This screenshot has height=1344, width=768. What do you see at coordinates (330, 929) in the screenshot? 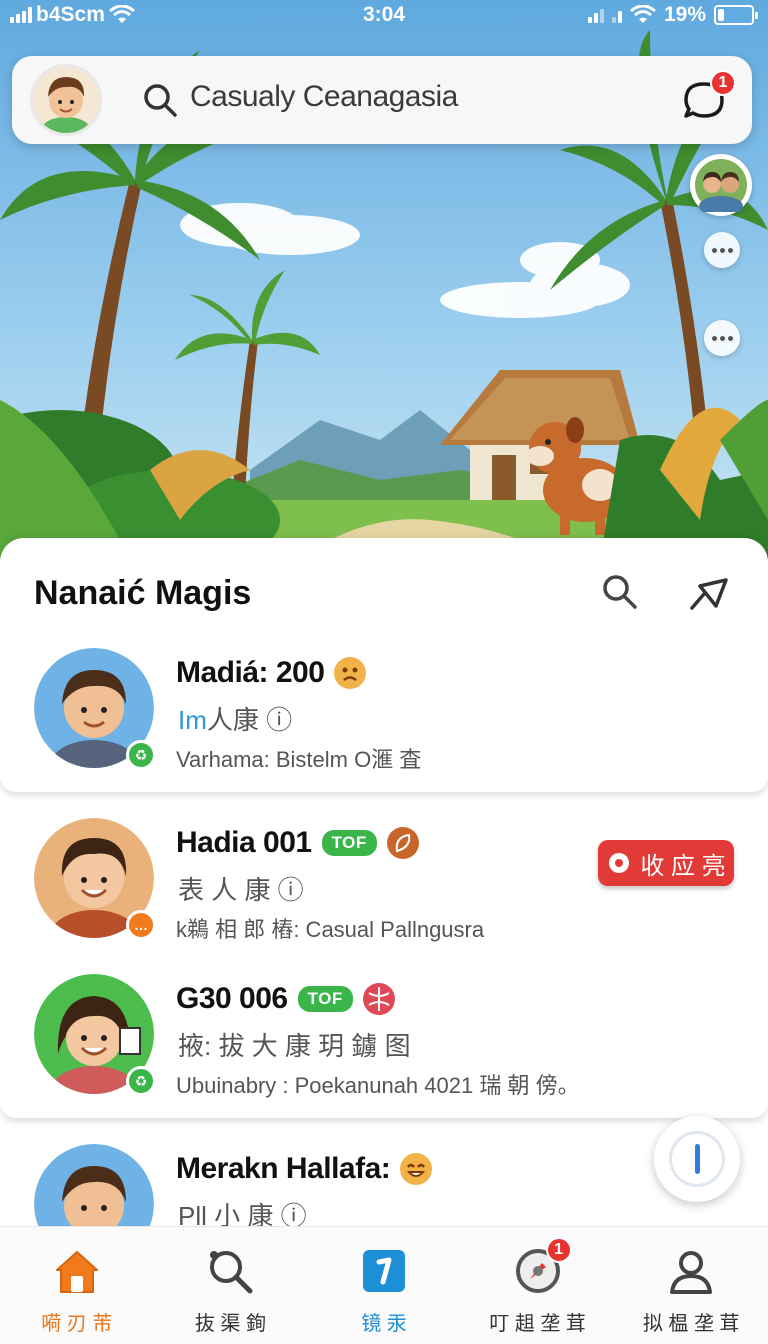
I see `contact-description: k鵜 相 郎 樁: Casual Pallngusra` at bounding box center [330, 929].